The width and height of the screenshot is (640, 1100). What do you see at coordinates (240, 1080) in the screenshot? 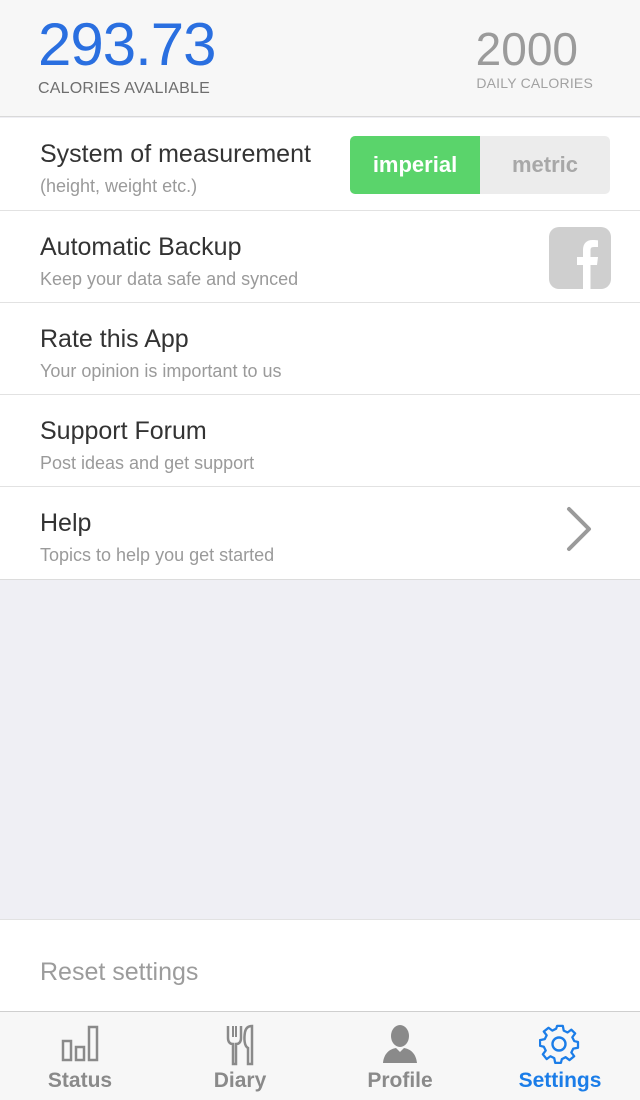
I see `tab-label: Diary` at bounding box center [240, 1080].